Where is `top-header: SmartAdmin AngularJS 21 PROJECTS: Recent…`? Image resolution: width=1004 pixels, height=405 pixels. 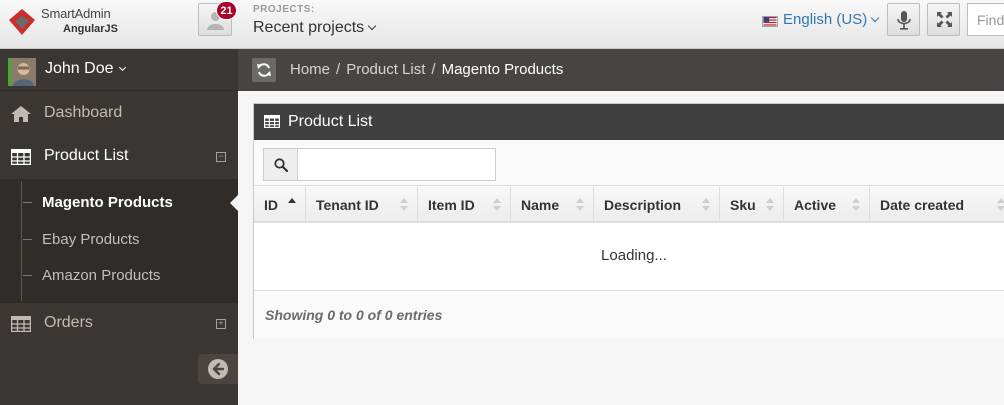 top-header: SmartAdmin AngularJS 21 PROJECTS: Recent… is located at coordinates (502, 24).